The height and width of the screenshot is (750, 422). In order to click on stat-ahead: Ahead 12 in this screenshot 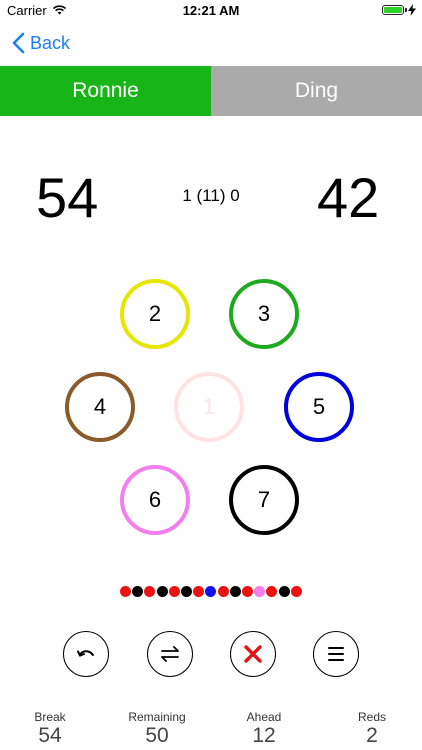, I will do `click(264, 729)`.